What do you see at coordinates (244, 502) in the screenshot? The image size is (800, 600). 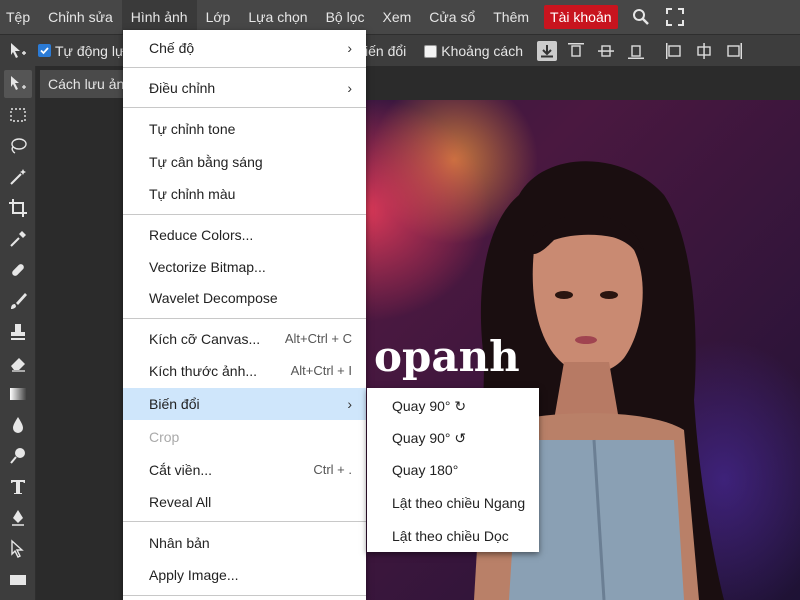 I see `menu-item-reveal-all: Reveal All` at bounding box center [244, 502].